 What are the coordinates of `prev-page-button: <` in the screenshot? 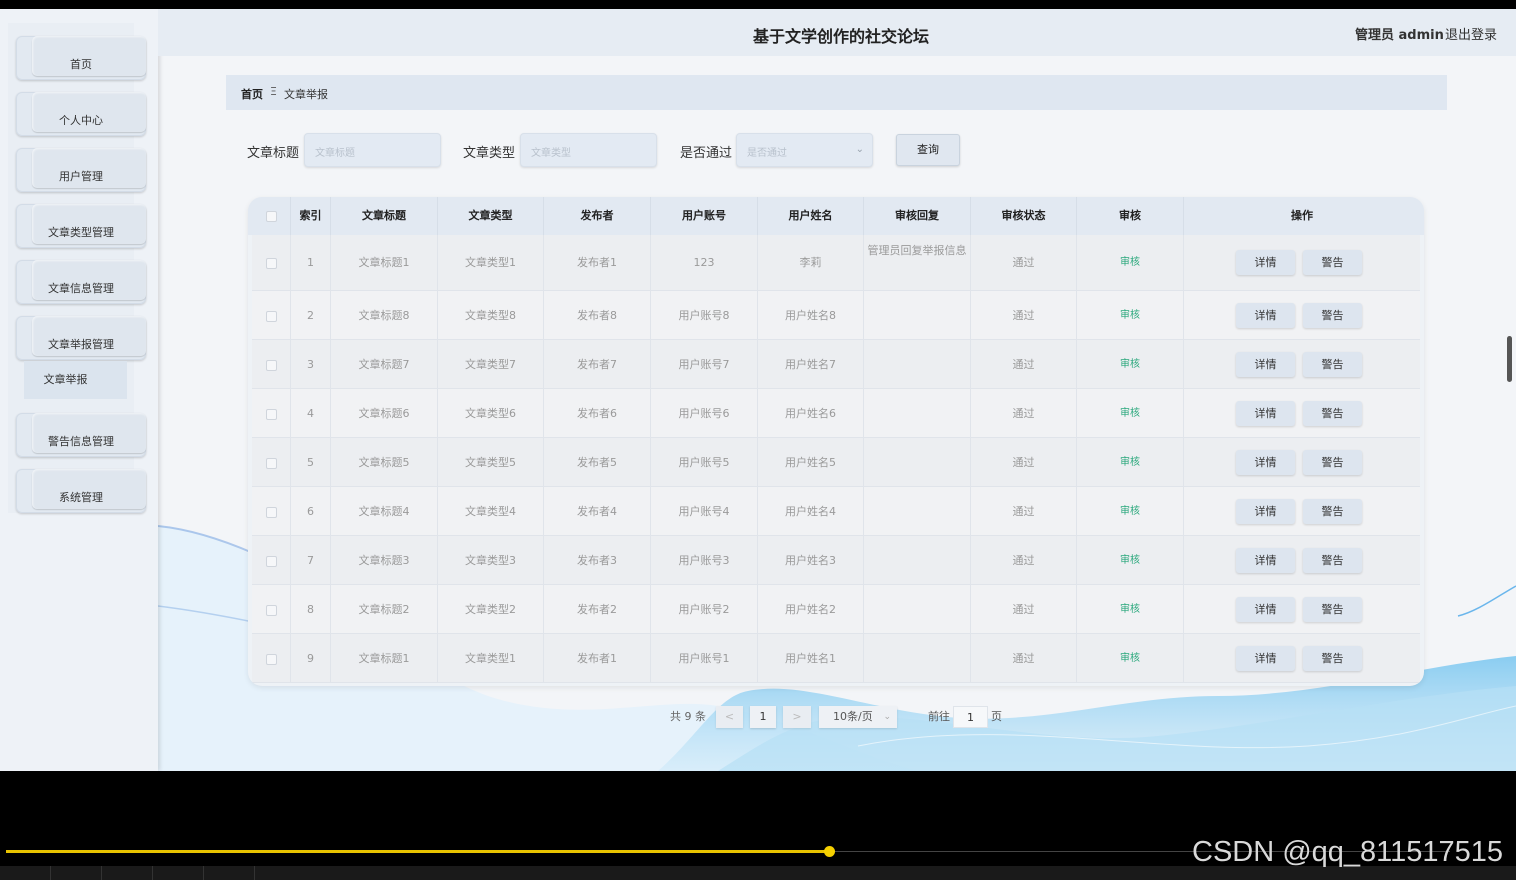 It's located at (729, 717).